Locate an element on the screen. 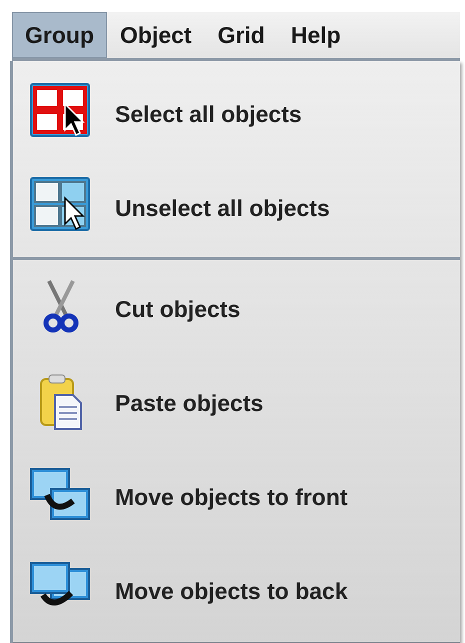  menu-title: Help is located at coordinates (316, 35).